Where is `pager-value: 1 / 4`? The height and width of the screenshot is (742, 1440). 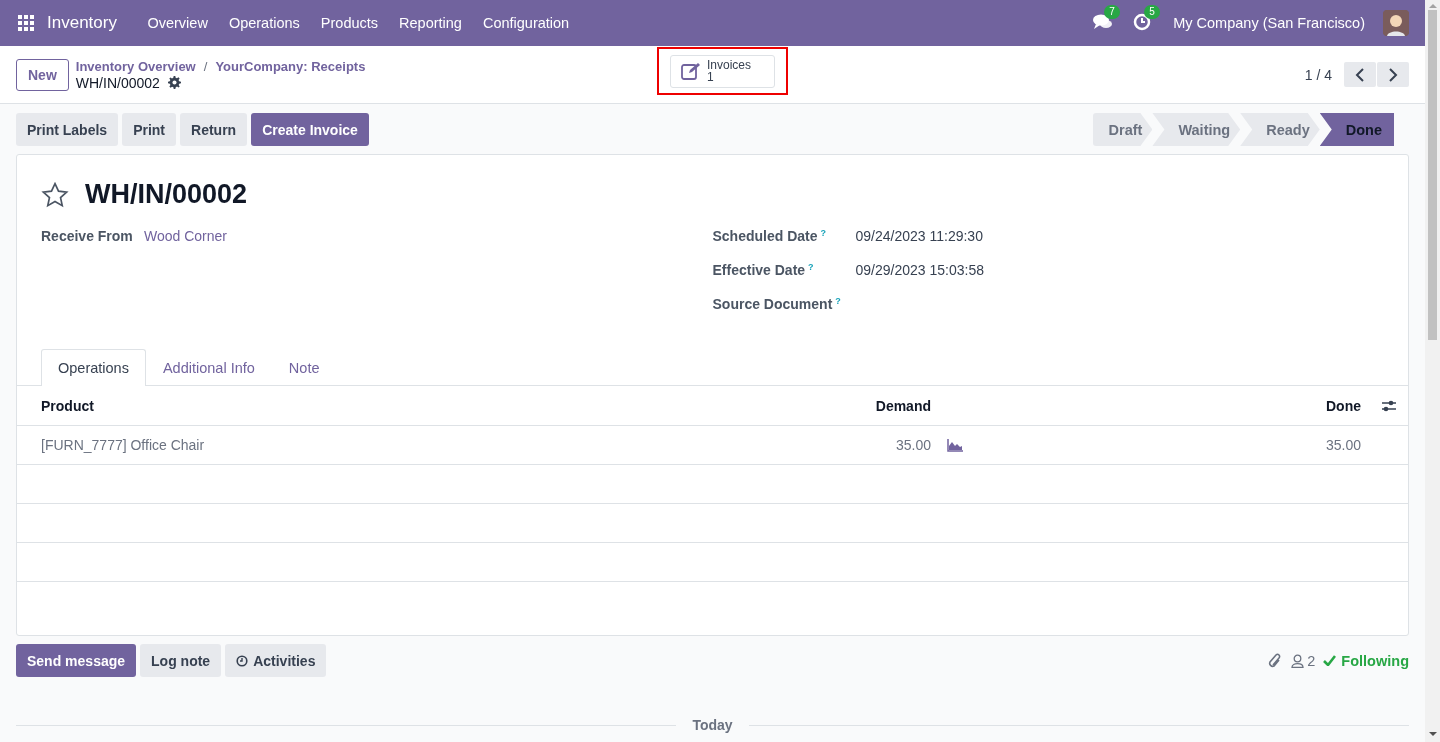
pager-value: 1 / 4 is located at coordinates (1318, 74).